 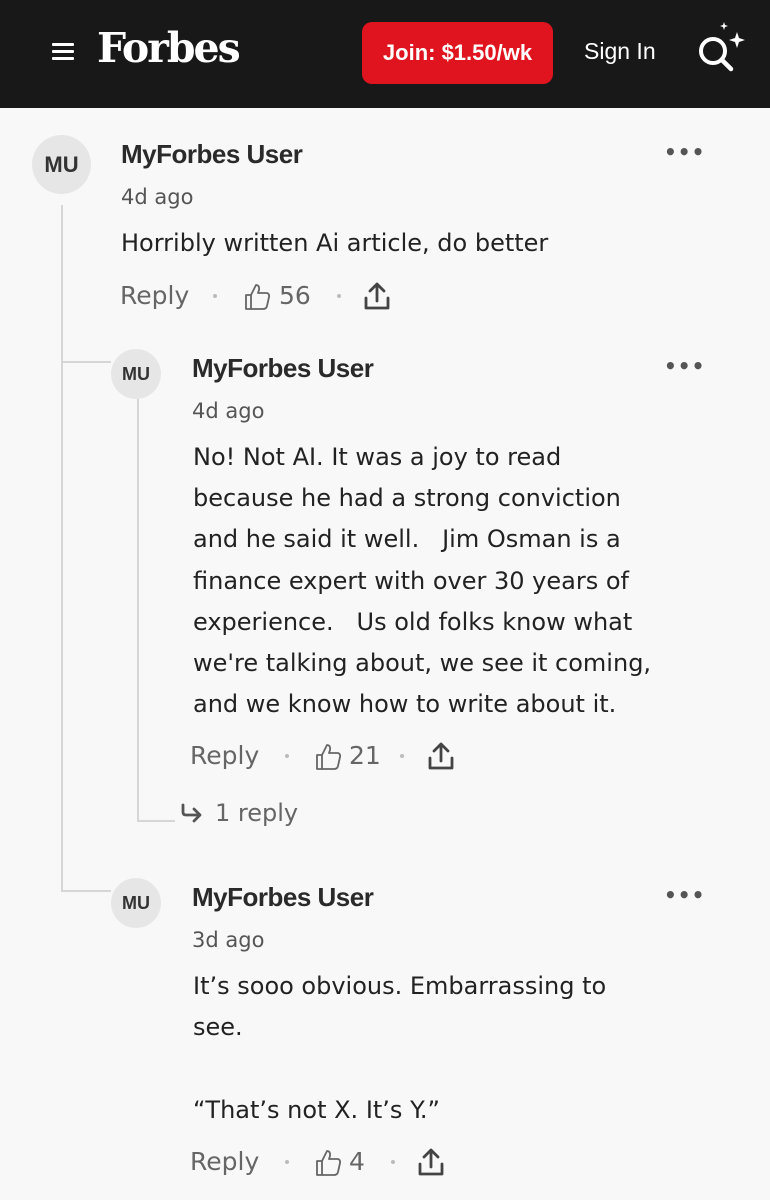 What do you see at coordinates (63, 52) in the screenshot?
I see `hamburger-menu-icon` at bounding box center [63, 52].